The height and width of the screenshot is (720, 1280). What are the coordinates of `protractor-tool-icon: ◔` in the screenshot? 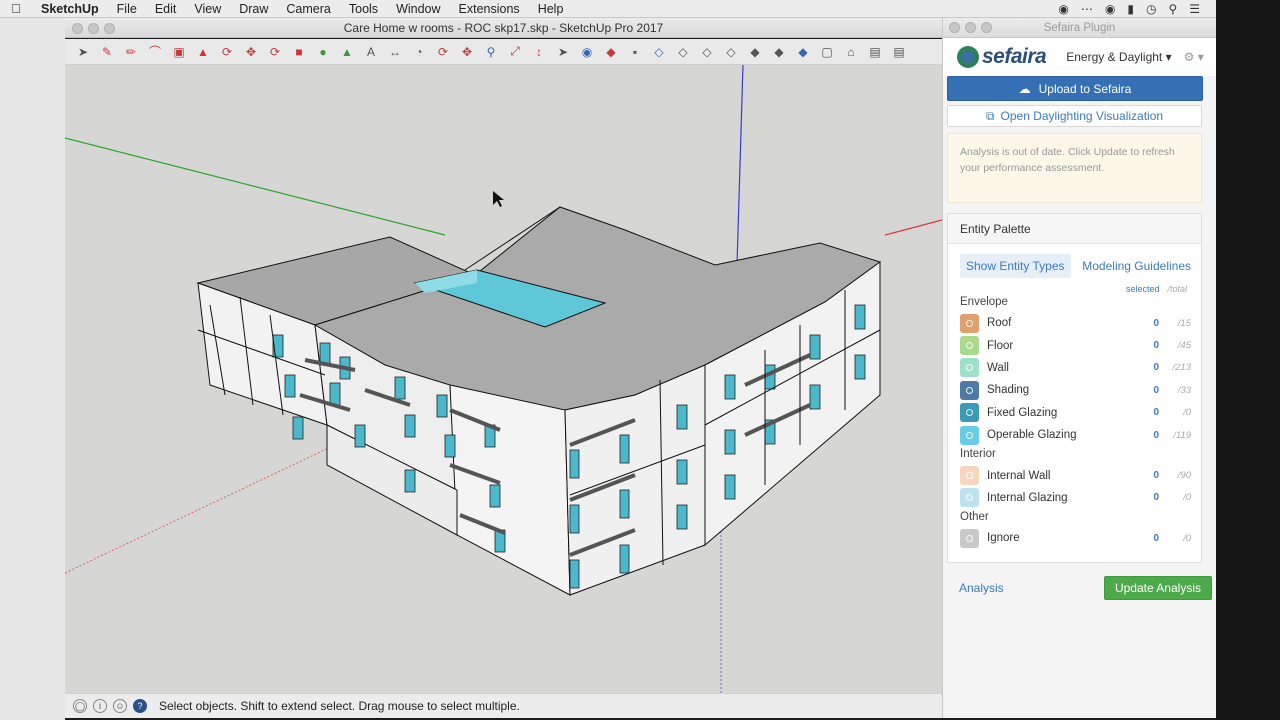 It's located at (419, 52).